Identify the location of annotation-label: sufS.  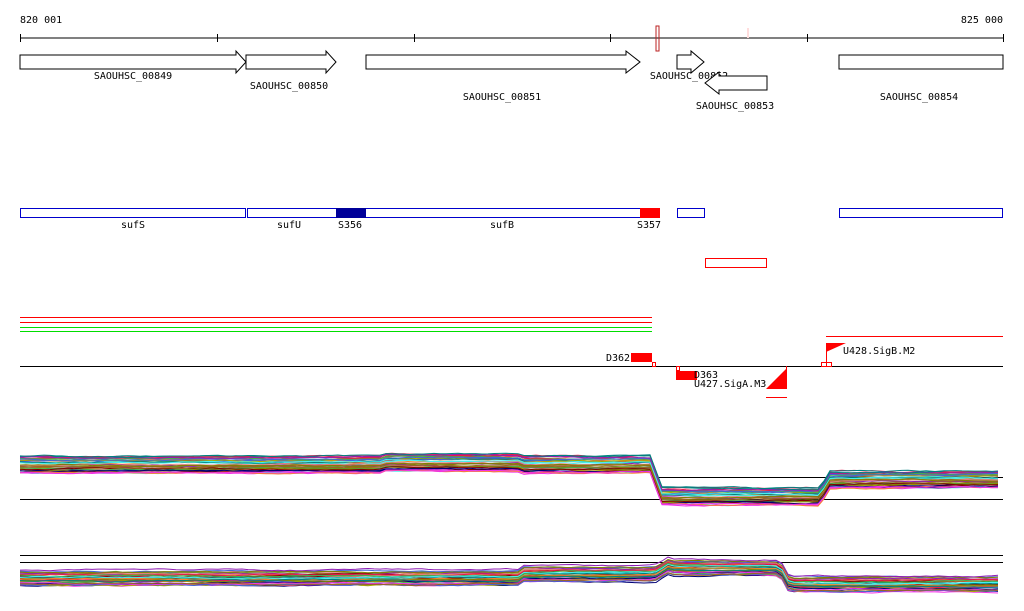
(133, 225).